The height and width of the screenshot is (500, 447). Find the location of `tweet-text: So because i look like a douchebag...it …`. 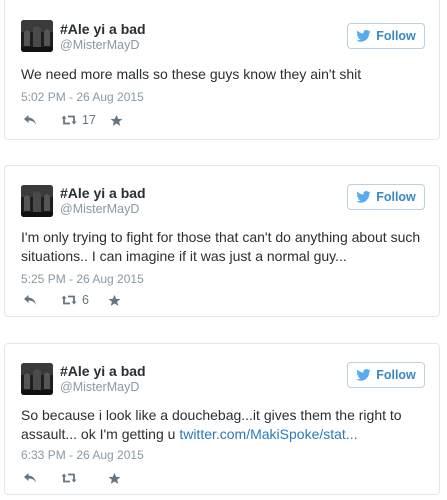

tweet-text: So because i look like a douchebag...it … is located at coordinates (225, 425).